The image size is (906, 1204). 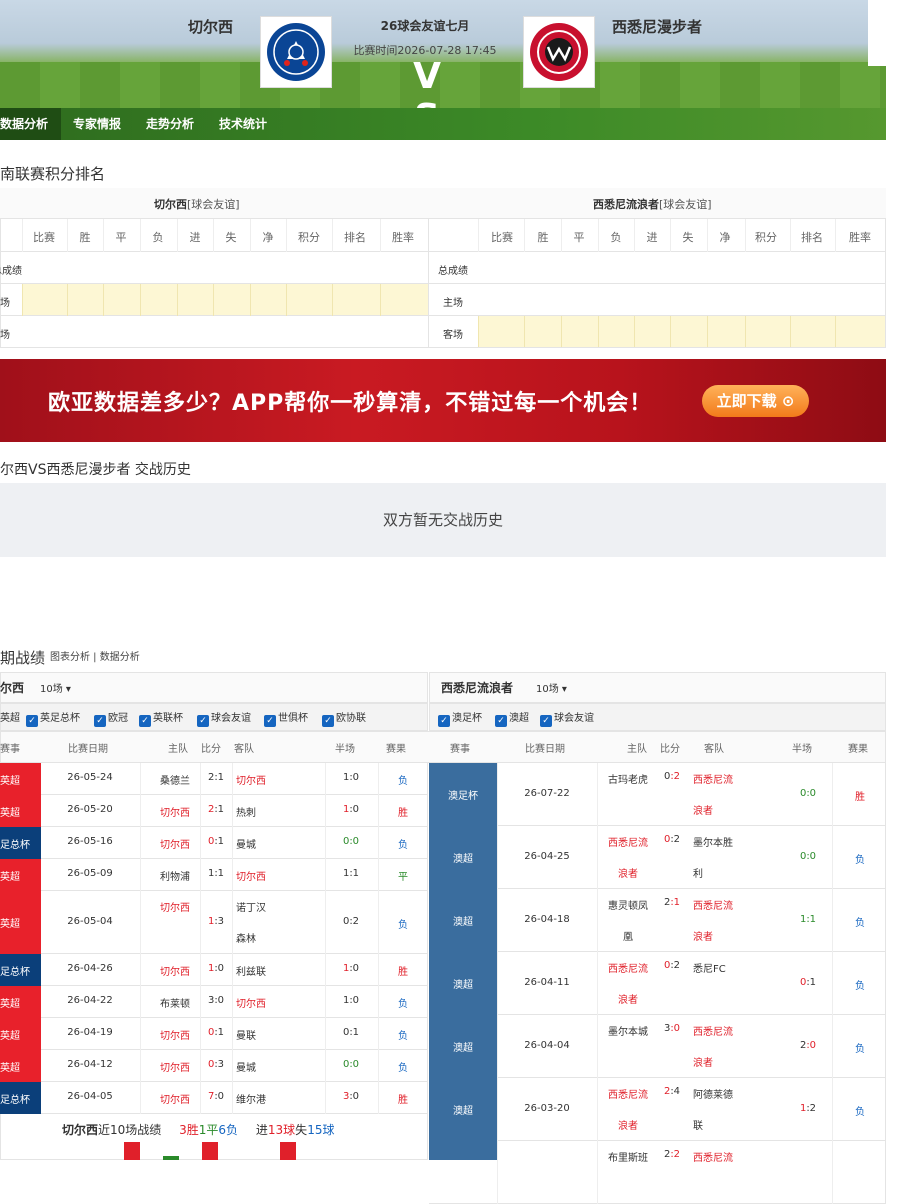 What do you see at coordinates (296, 52) in the screenshot?
I see `chelsea-badge-icon` at bounding box center [296, 52].